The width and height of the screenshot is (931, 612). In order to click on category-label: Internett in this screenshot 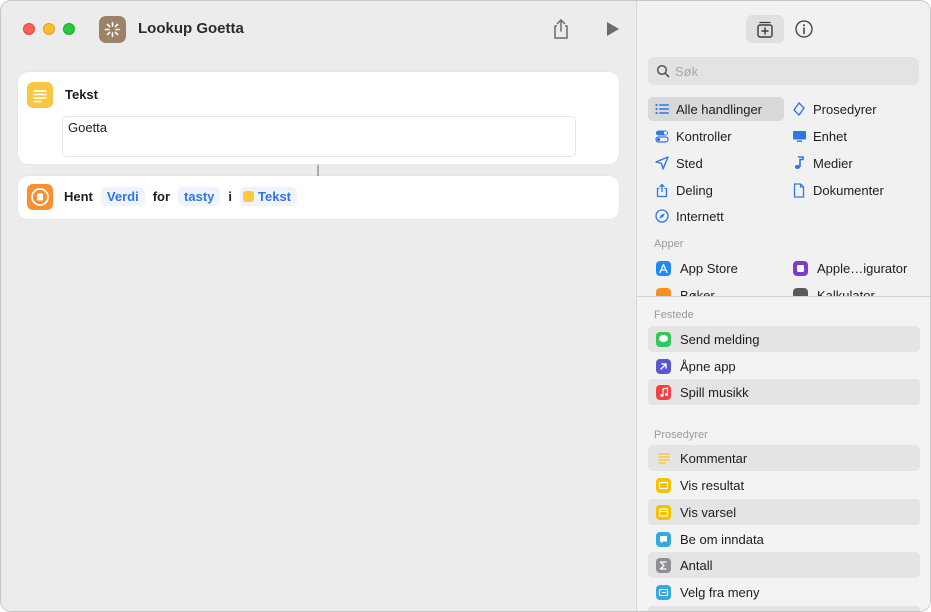, I will do `click(700, 216)`.